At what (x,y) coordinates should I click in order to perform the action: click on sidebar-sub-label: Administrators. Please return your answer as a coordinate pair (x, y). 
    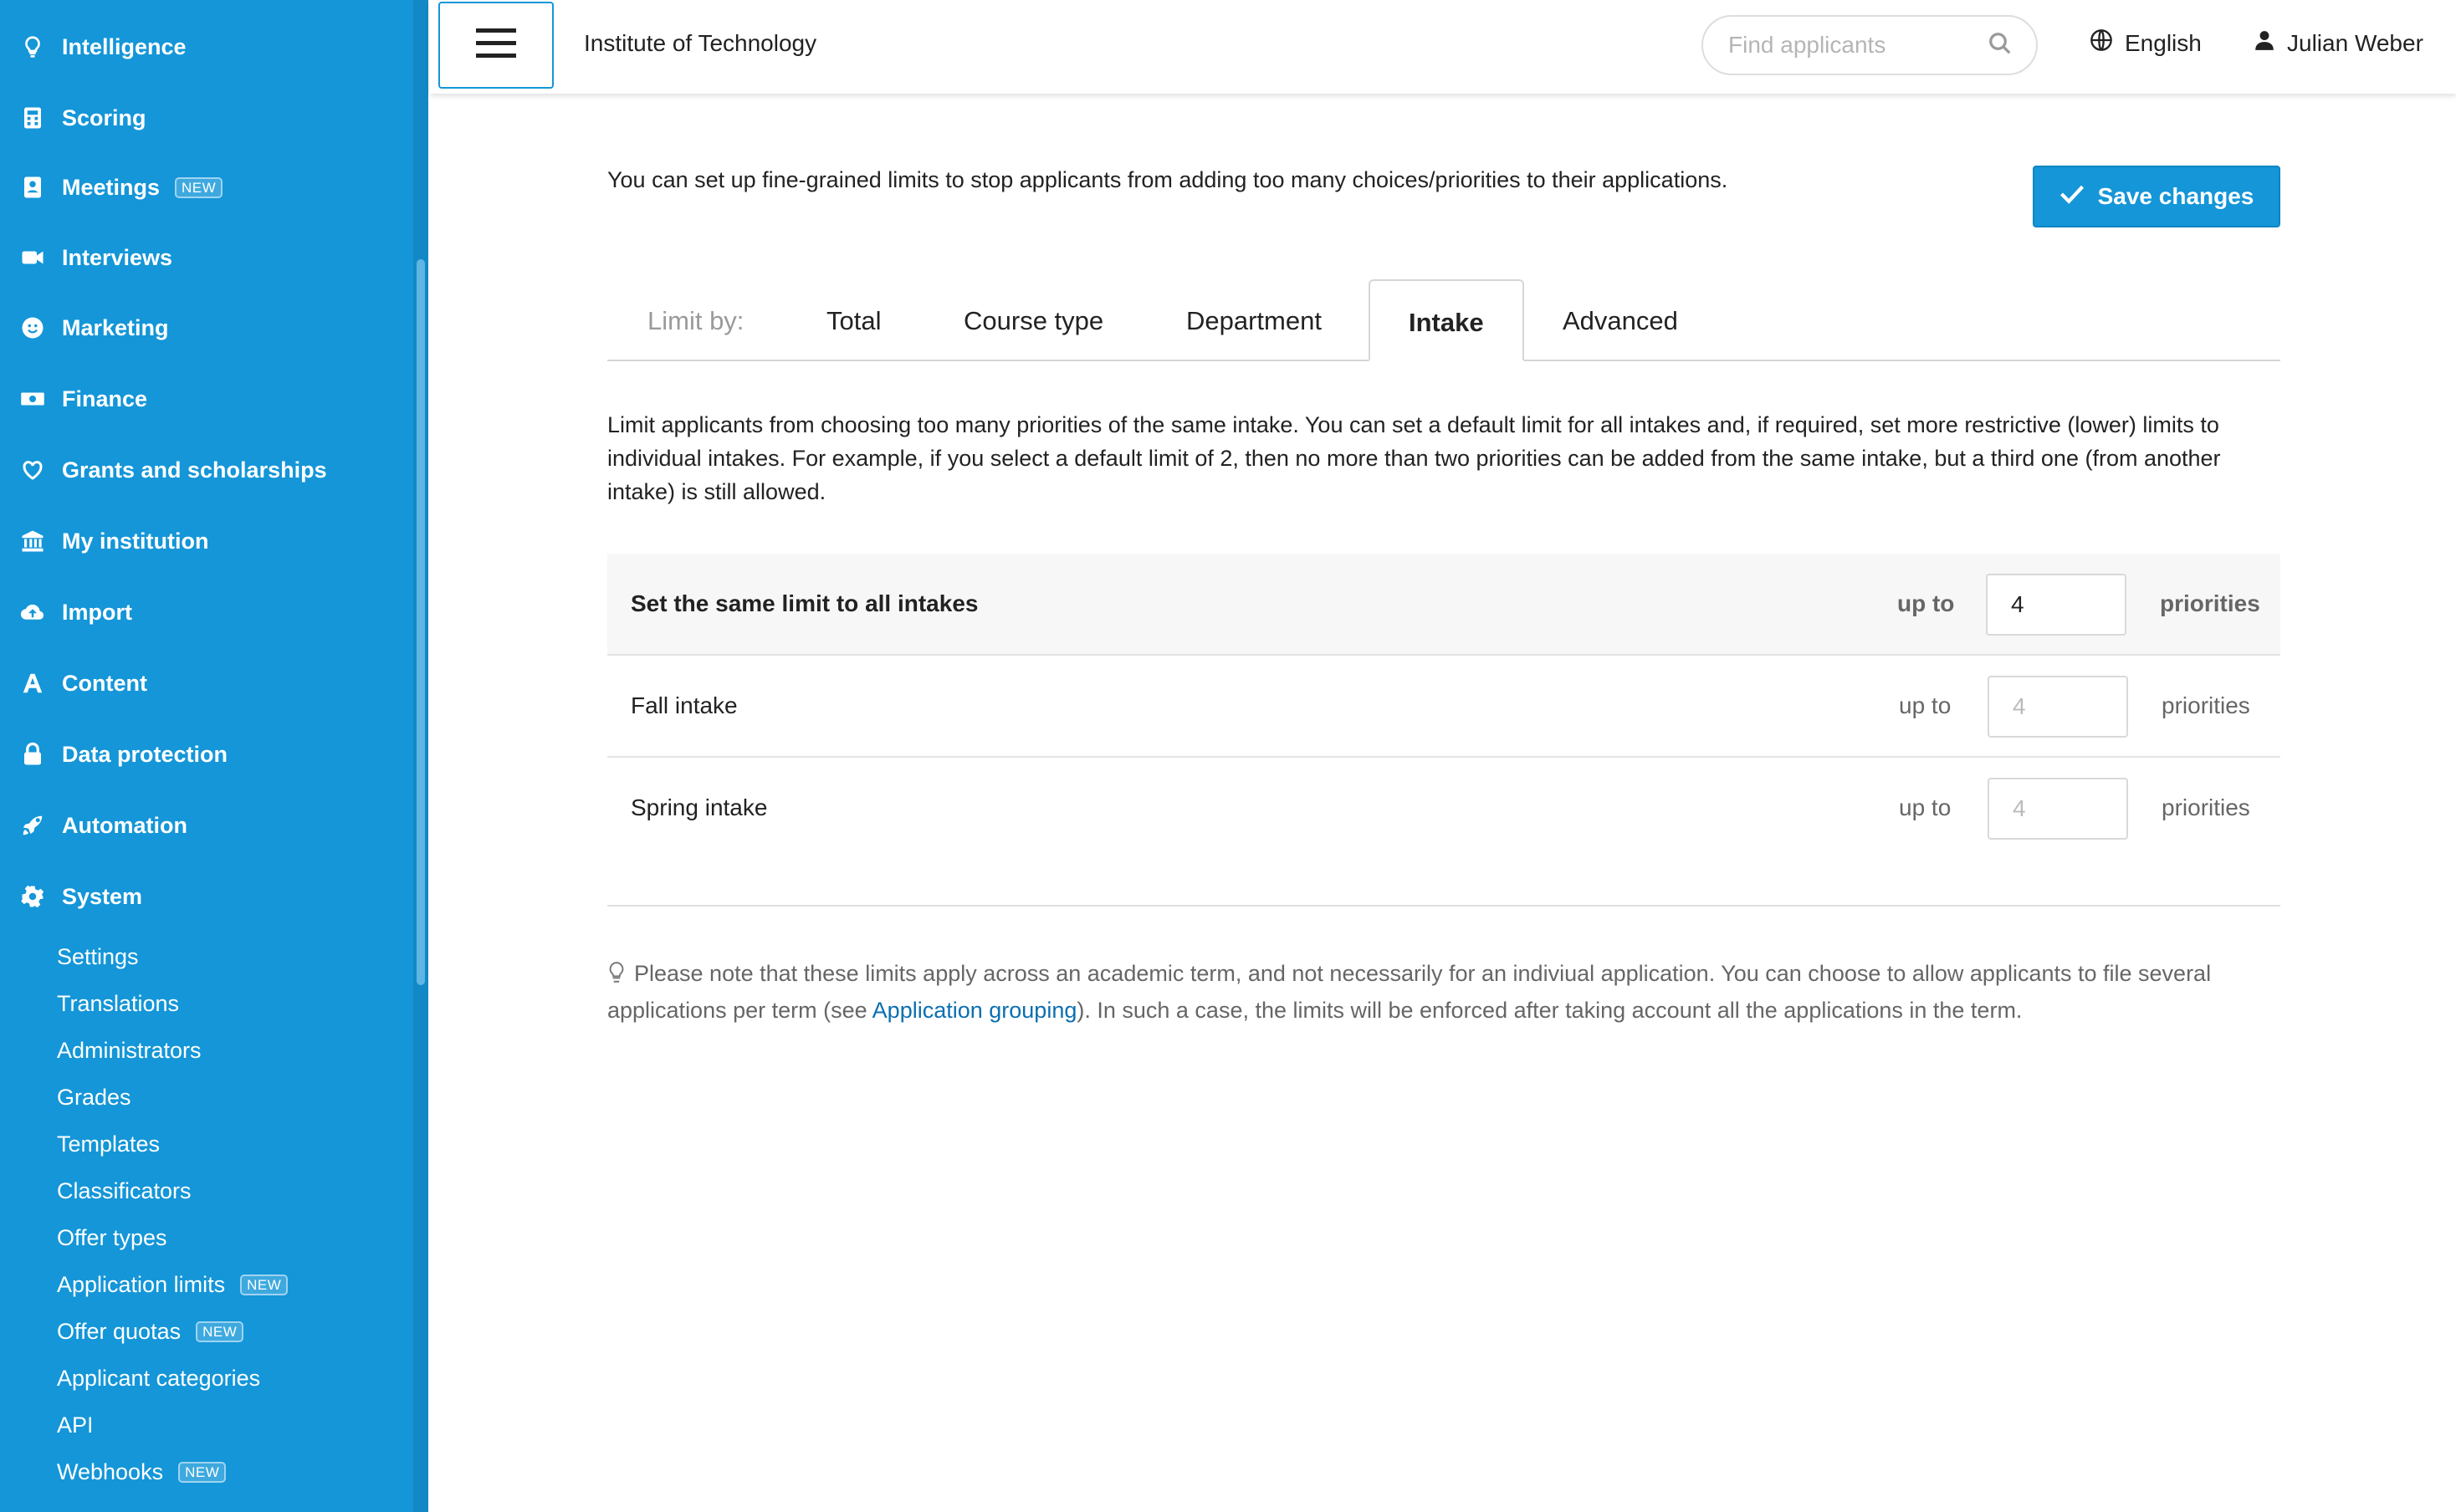
    Looking at the image, I should click on (130, 1050).